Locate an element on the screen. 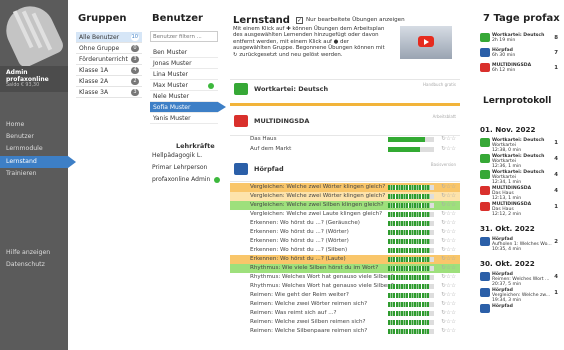 The width and height of the screenshot is (564, 350). group-label: Klasse 1A is located at coordinates (94, 70).